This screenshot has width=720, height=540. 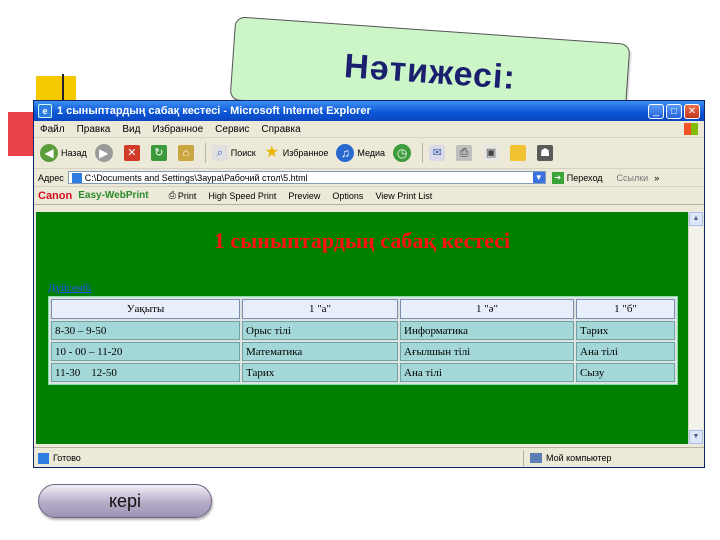 I want to click on table-cell: Информатика, so click(x=487, y=330).